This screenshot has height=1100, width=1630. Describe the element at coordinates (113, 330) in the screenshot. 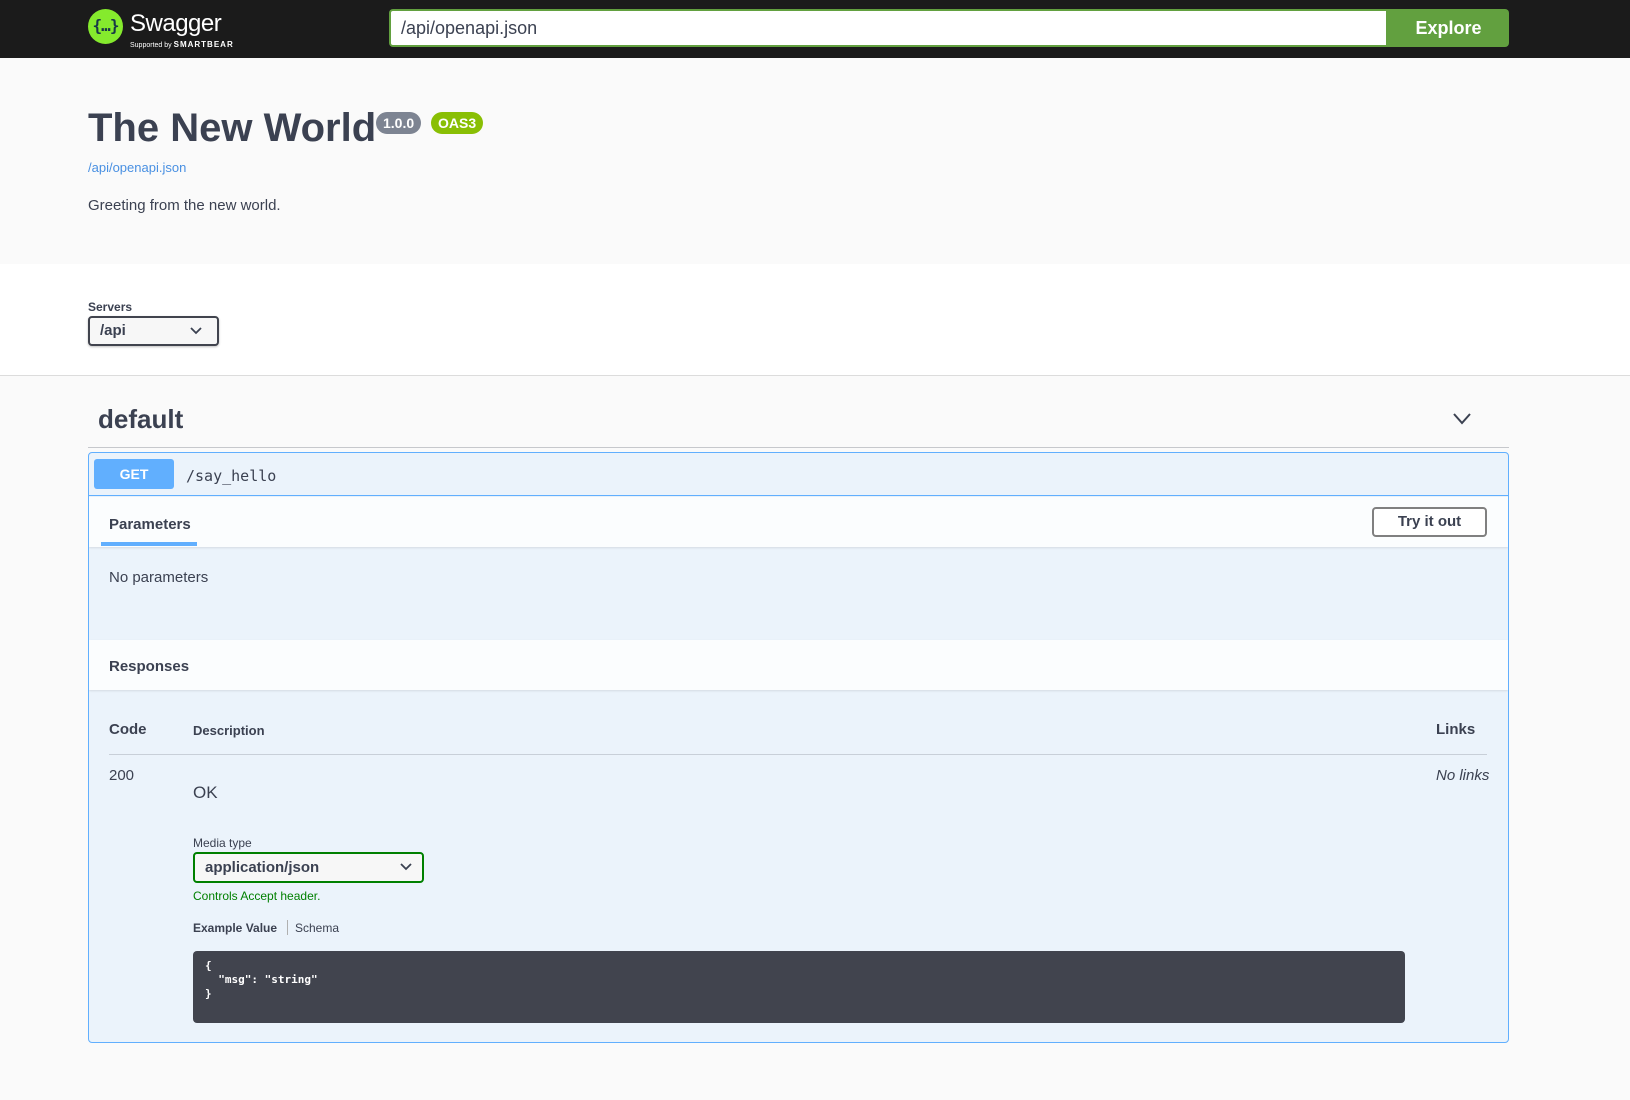

I see `servers-selected-value: /api` at that location.